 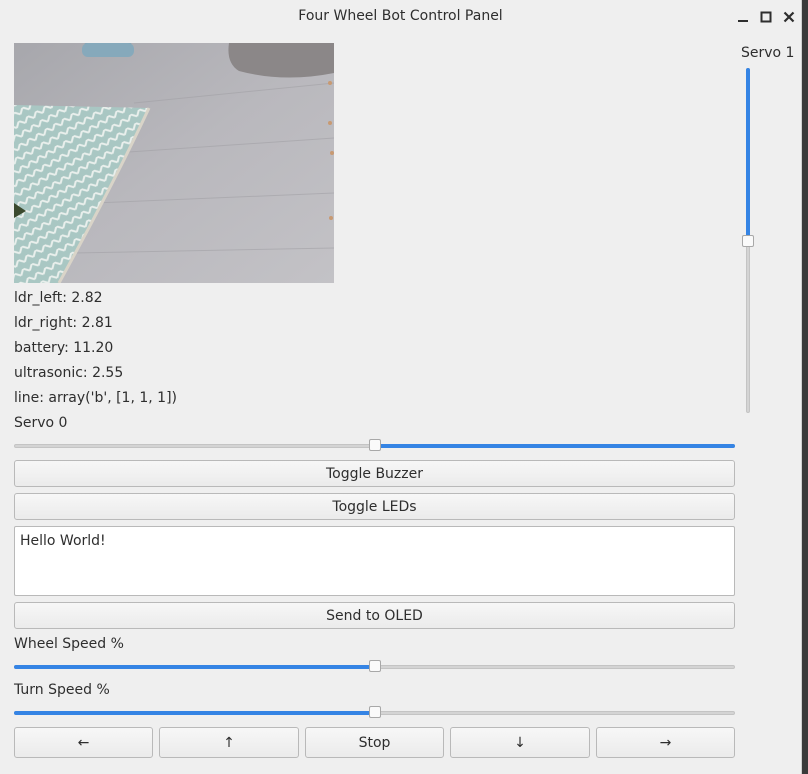 What do you see at coordinates (229, 742) in the screenshot?
I see `forward-arrow-button: ↑` at bounding box center [229, 742].